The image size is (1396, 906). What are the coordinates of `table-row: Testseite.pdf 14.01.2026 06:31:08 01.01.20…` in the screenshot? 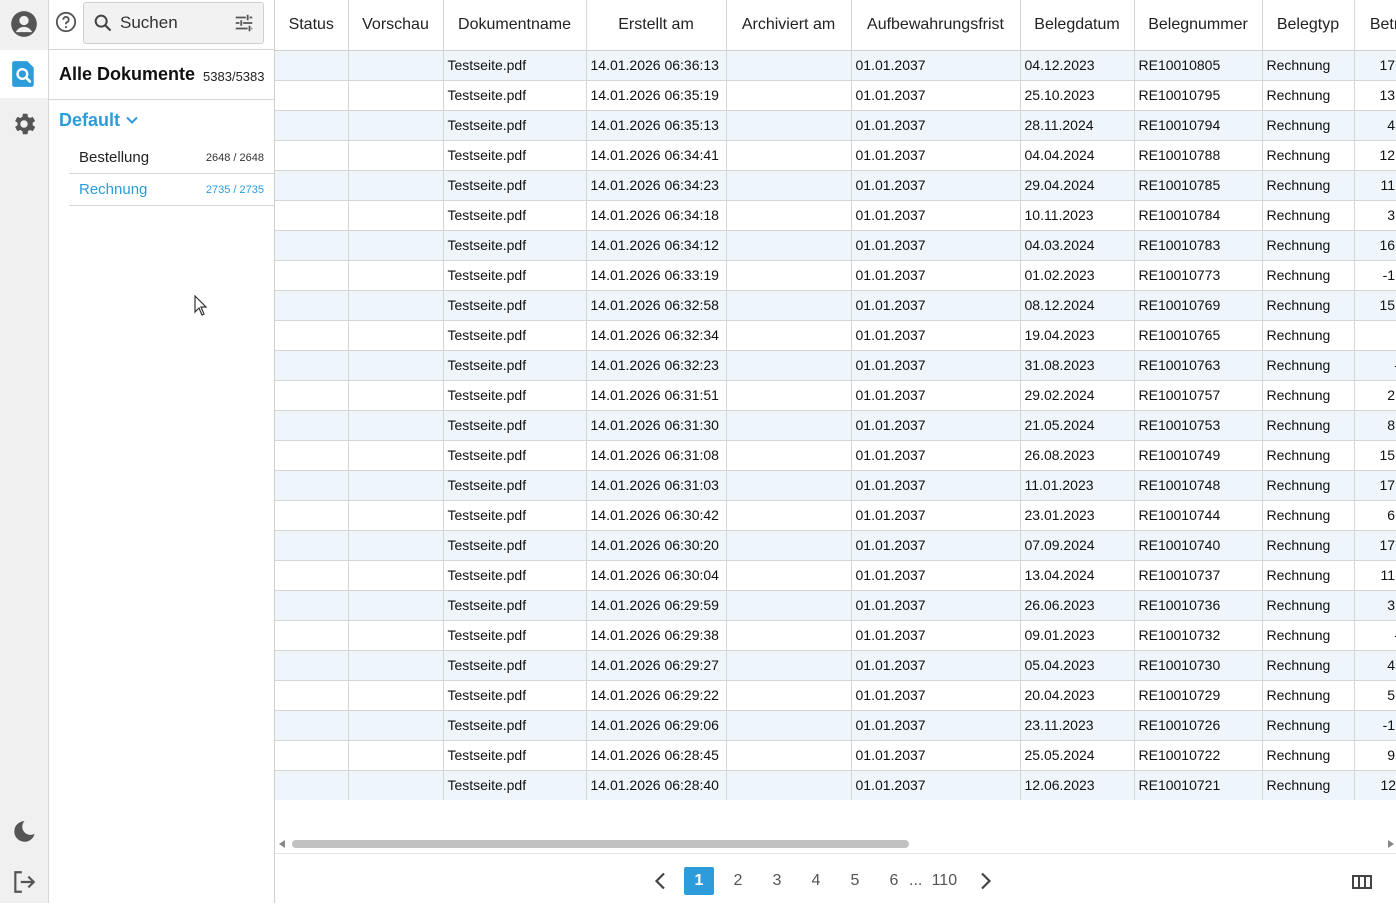 It's located at (835, 455).